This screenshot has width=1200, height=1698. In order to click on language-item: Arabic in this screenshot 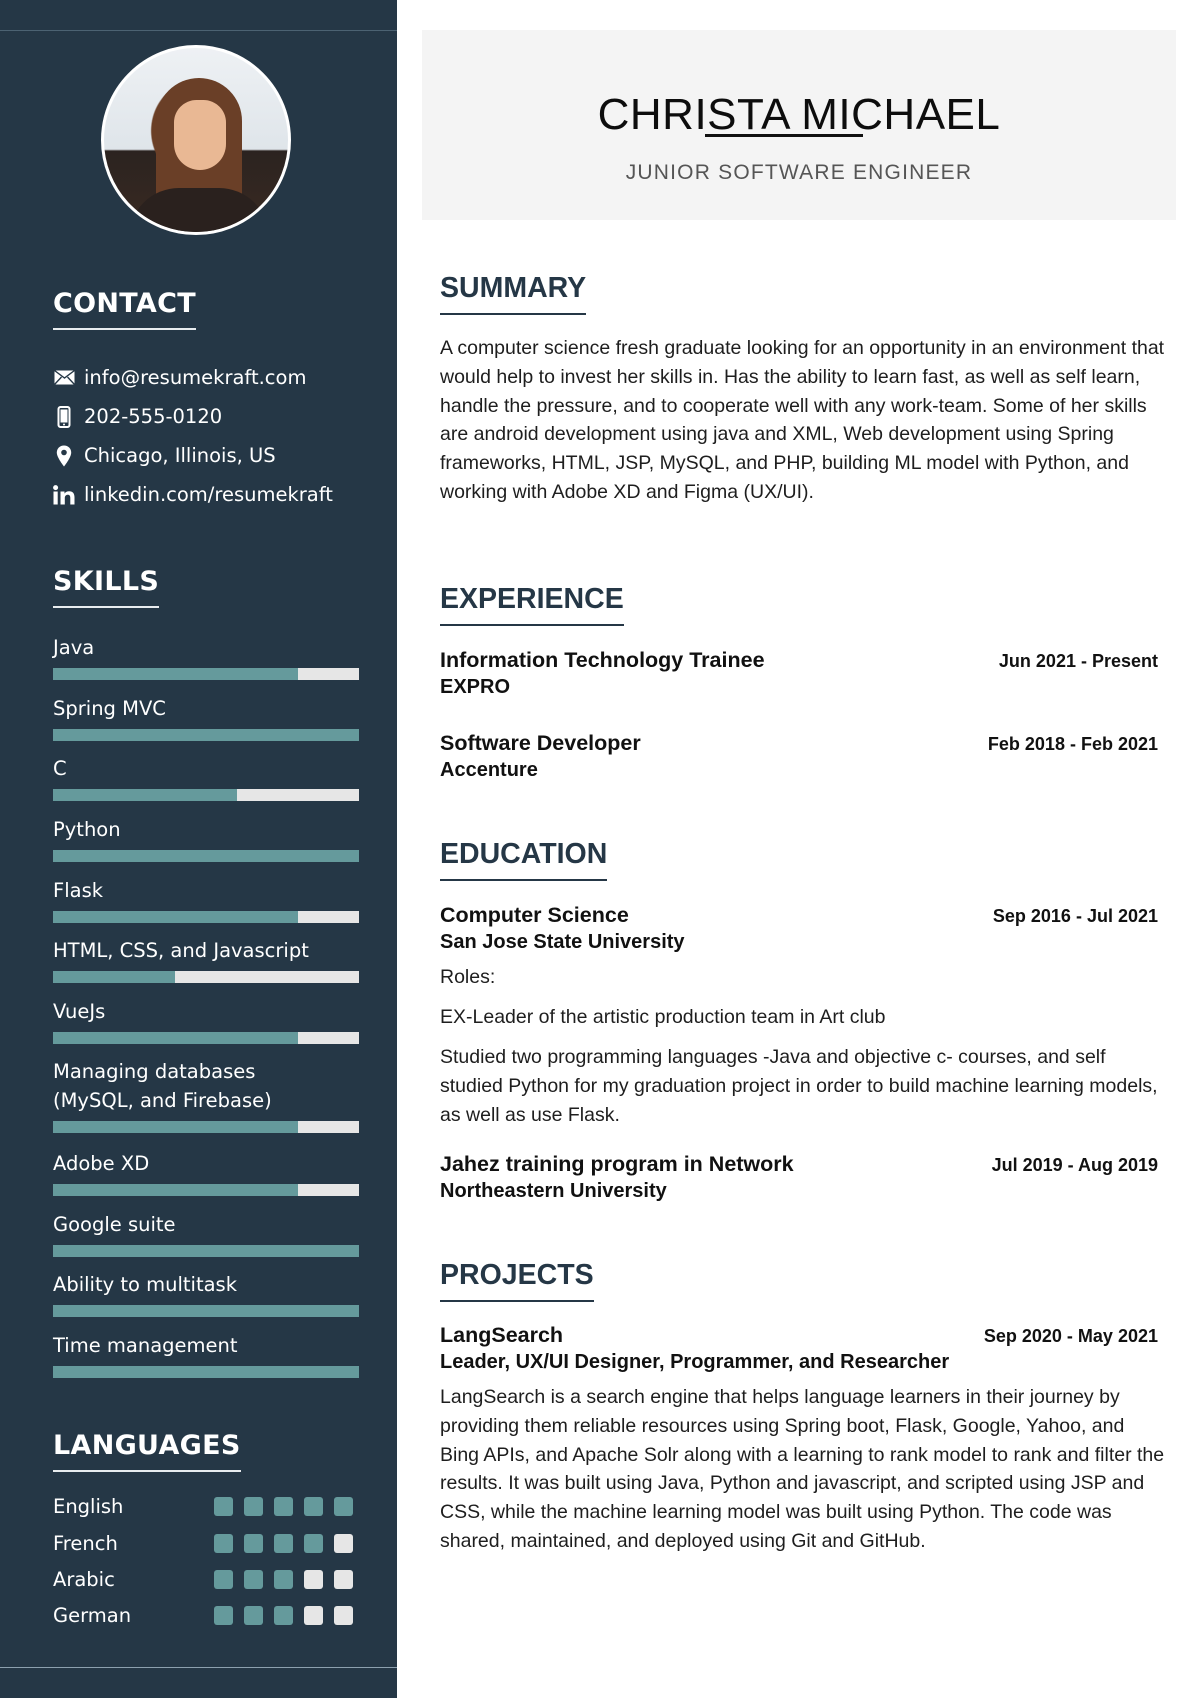, I will do `click(208, 1579)`.